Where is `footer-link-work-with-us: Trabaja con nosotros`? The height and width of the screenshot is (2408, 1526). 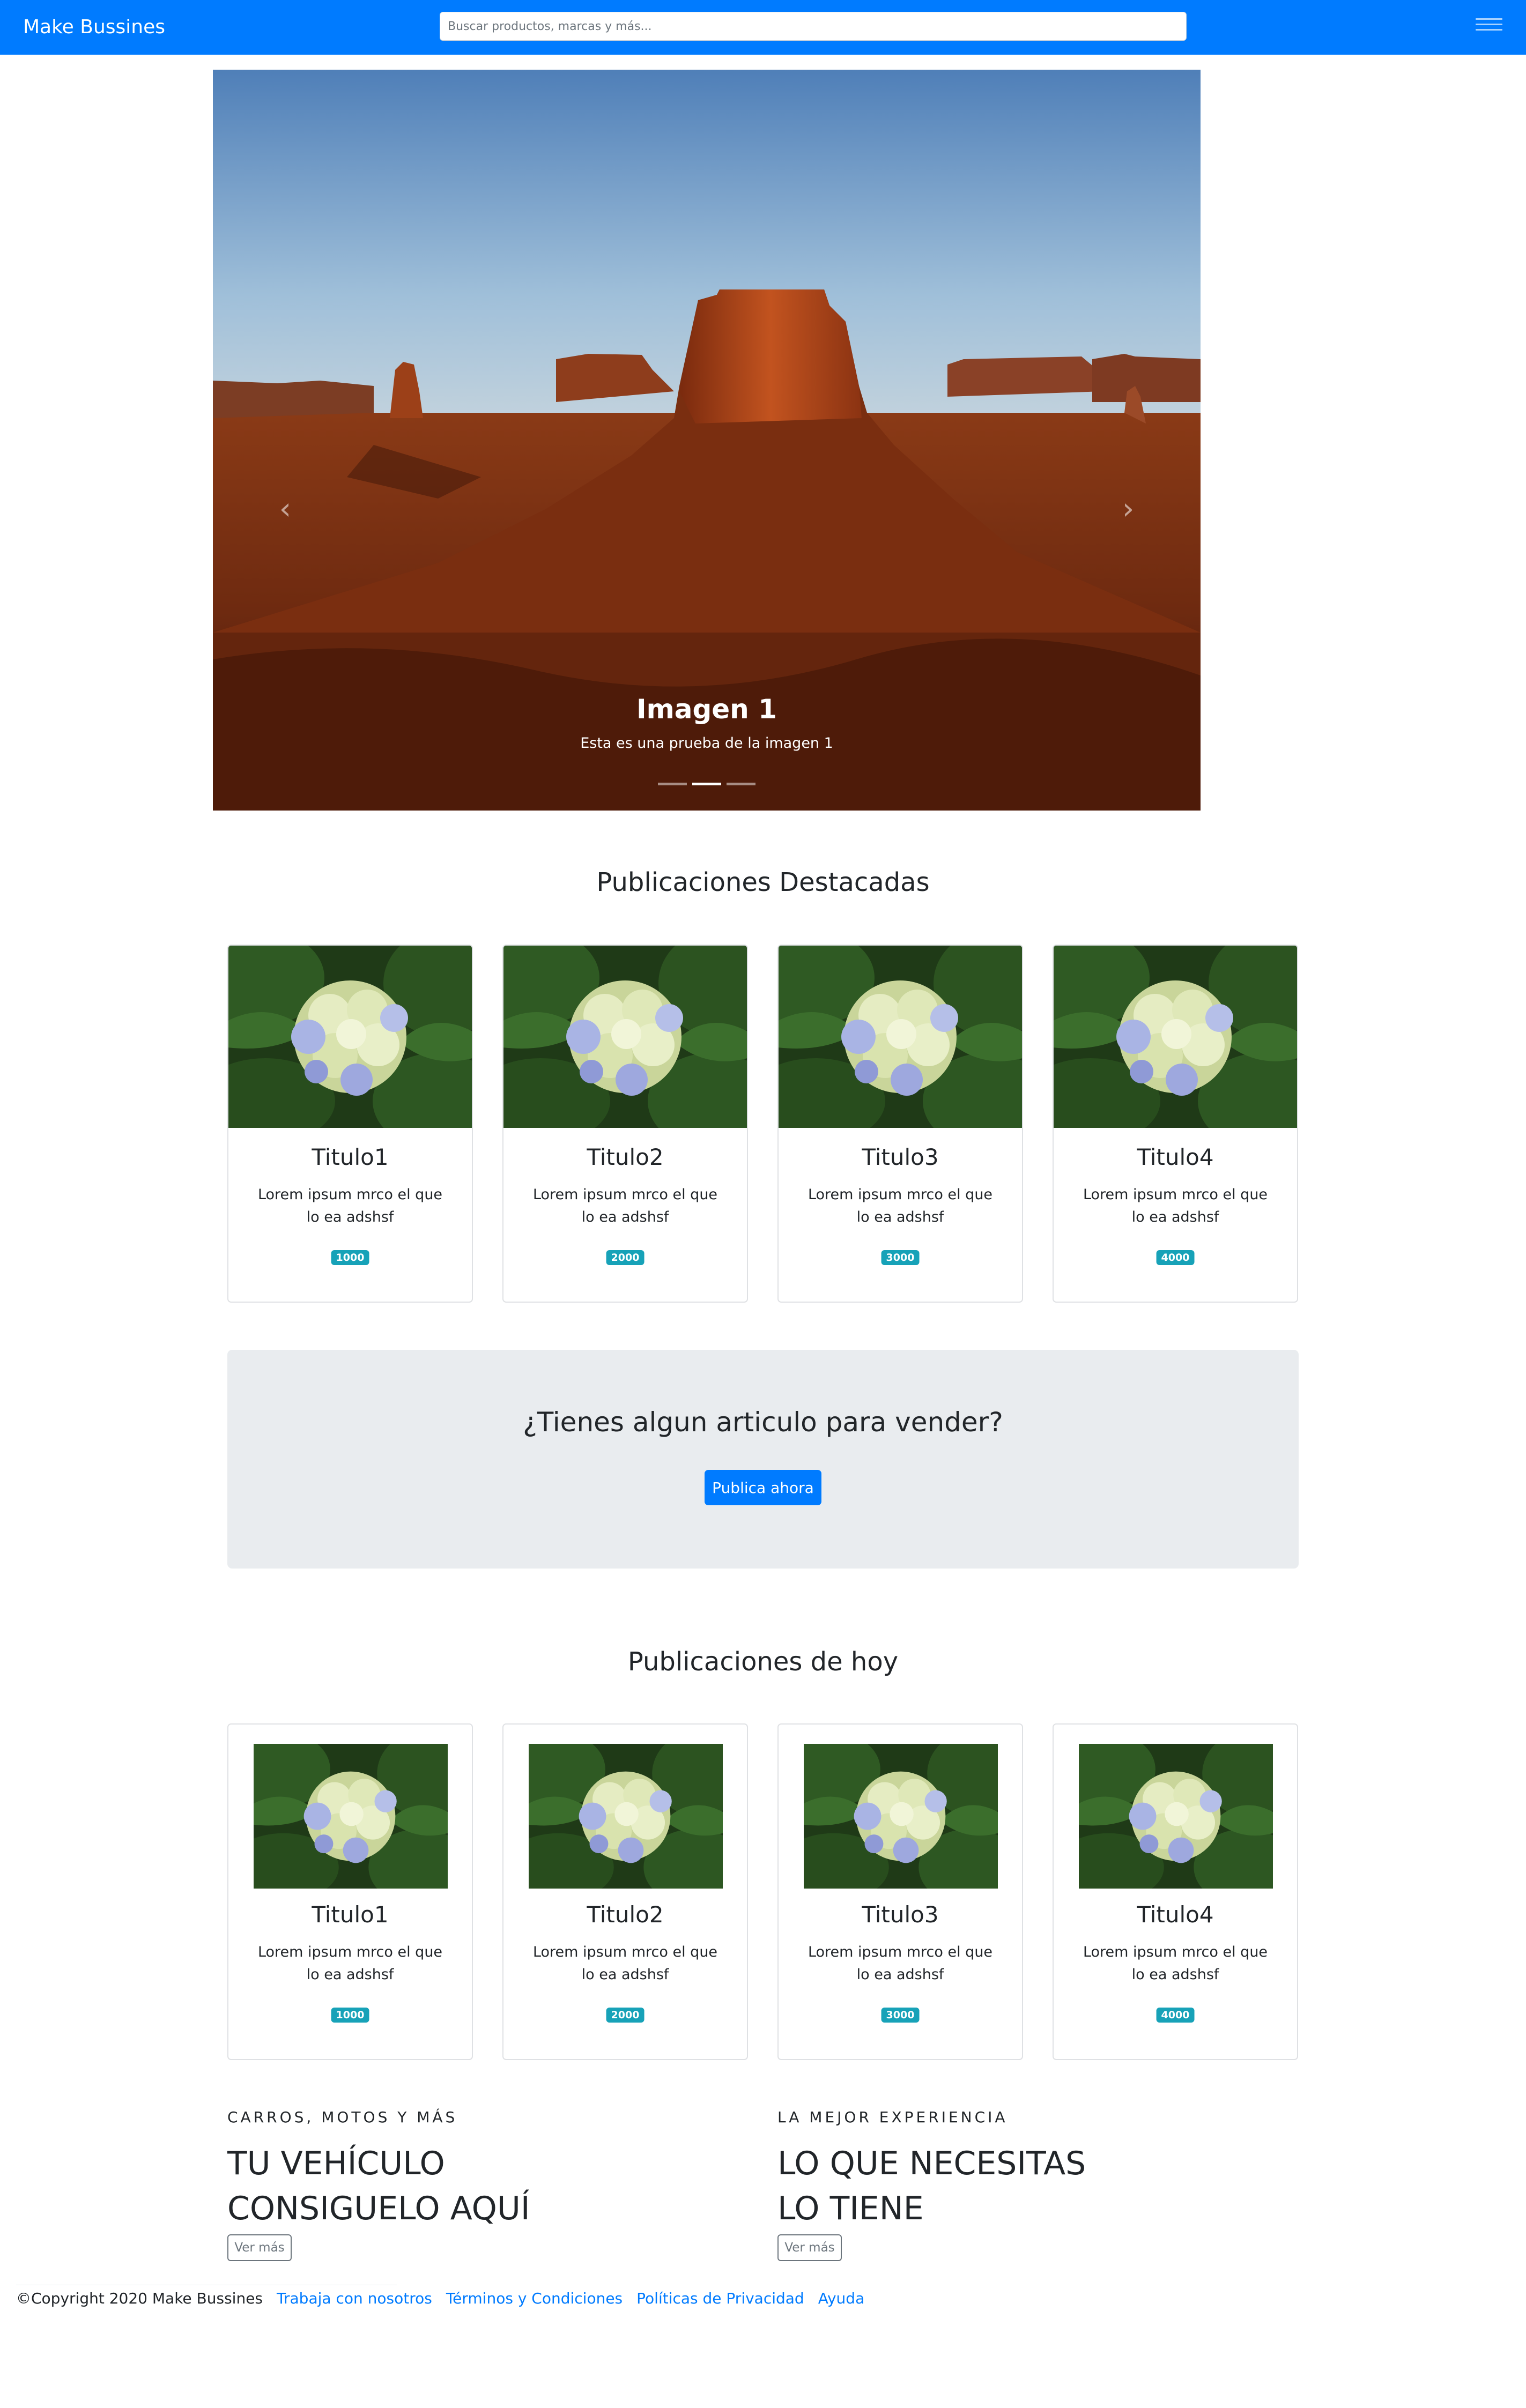
footer-link-work-with-us: Trabaja con nosotros is located at coordinates (354, 2298).